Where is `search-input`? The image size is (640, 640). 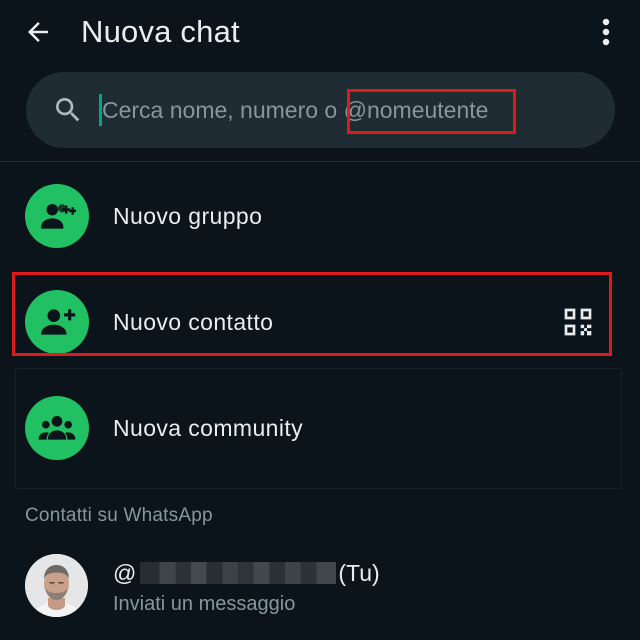
search-input is located at coordinates (332, 110).